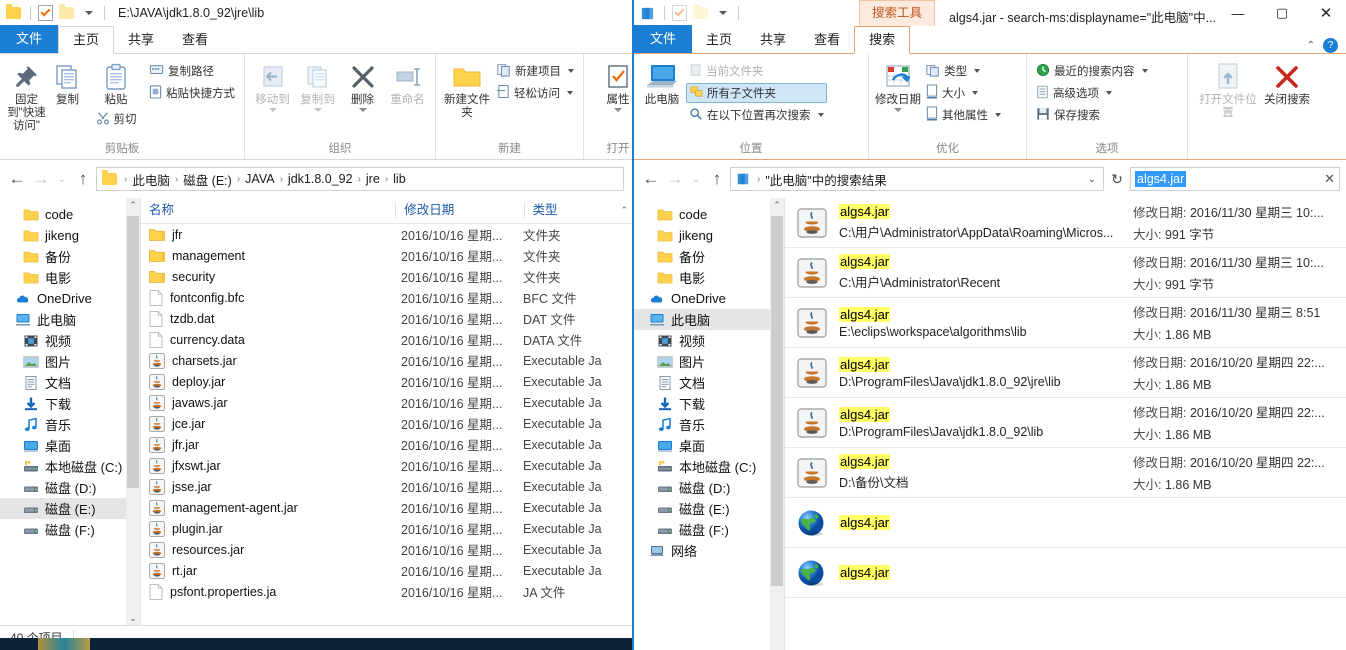  Describe the element at coordinates (29, 39) in the screenshot. I see `tab-file: 文件` at that location.